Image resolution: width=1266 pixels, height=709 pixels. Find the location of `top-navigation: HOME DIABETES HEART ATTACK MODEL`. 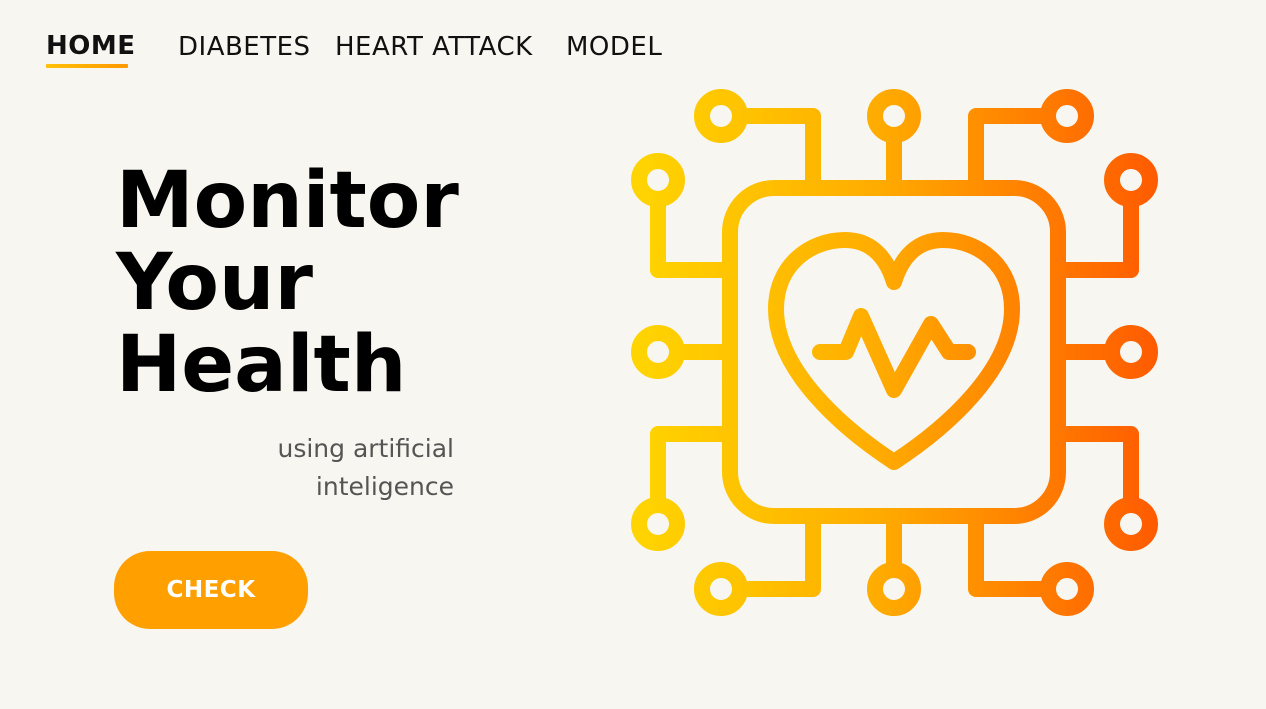

top-navigation: HOME DIABETES HEART ATTACK MODEL is located at coordinates (350, 50).